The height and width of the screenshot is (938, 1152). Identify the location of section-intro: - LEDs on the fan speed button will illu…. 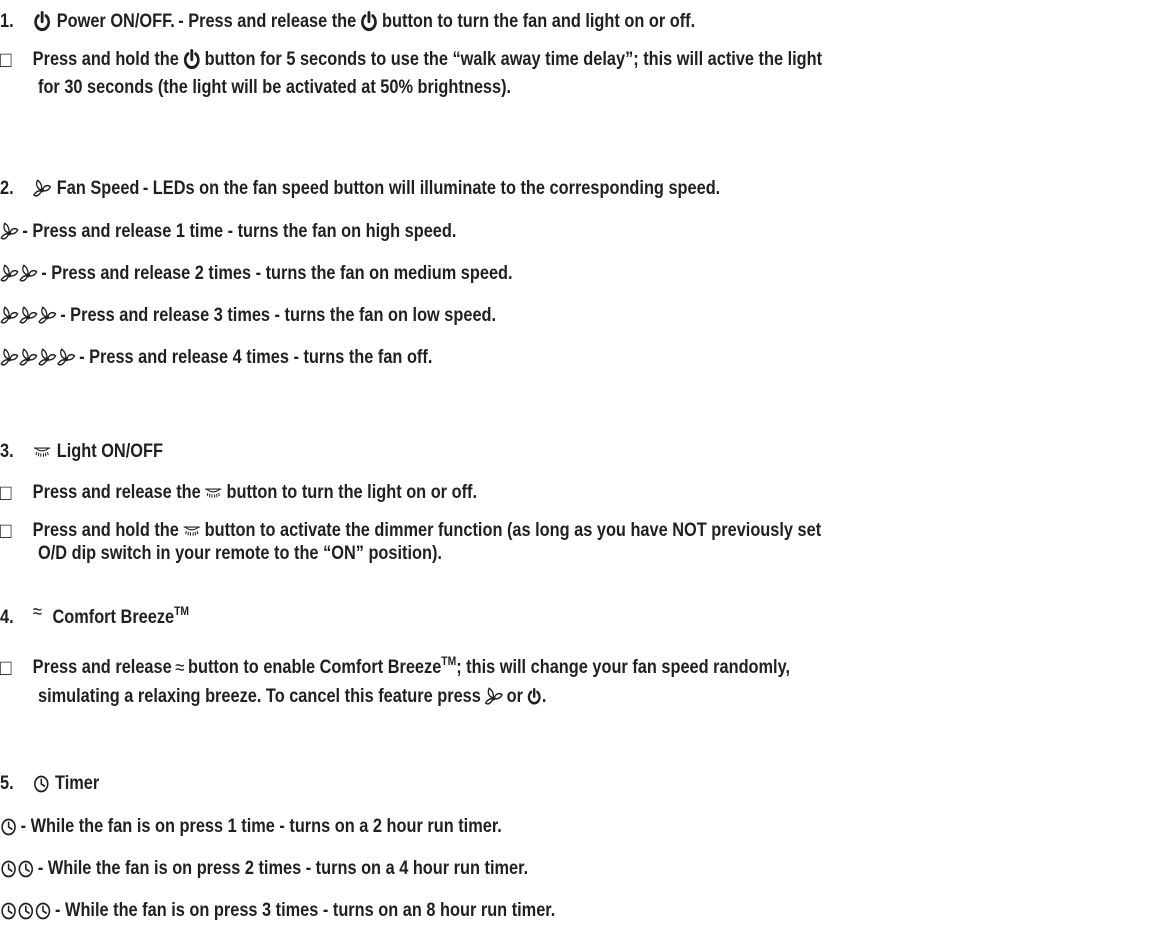
(431, 188).